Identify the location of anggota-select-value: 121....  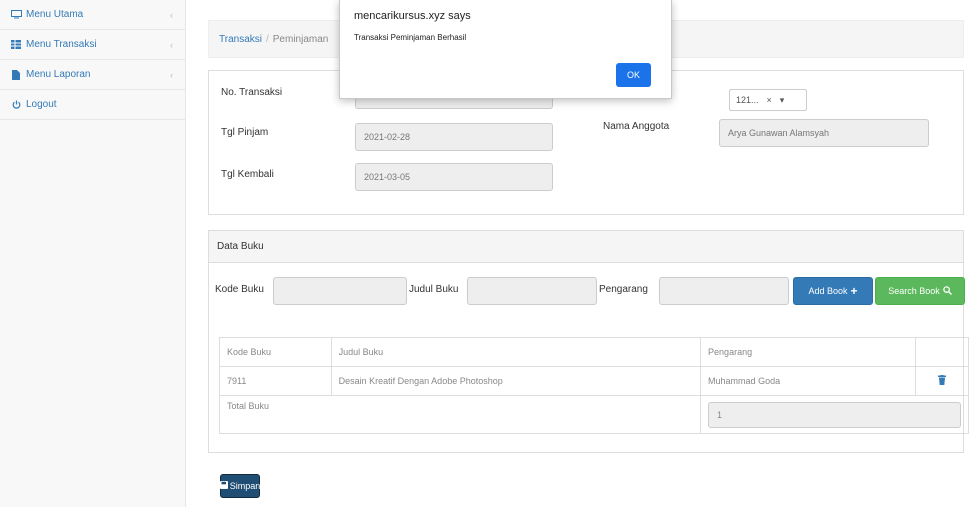
(747, 100).